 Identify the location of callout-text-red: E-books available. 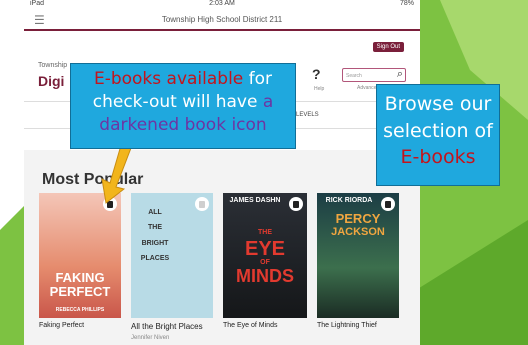
(168, 79).